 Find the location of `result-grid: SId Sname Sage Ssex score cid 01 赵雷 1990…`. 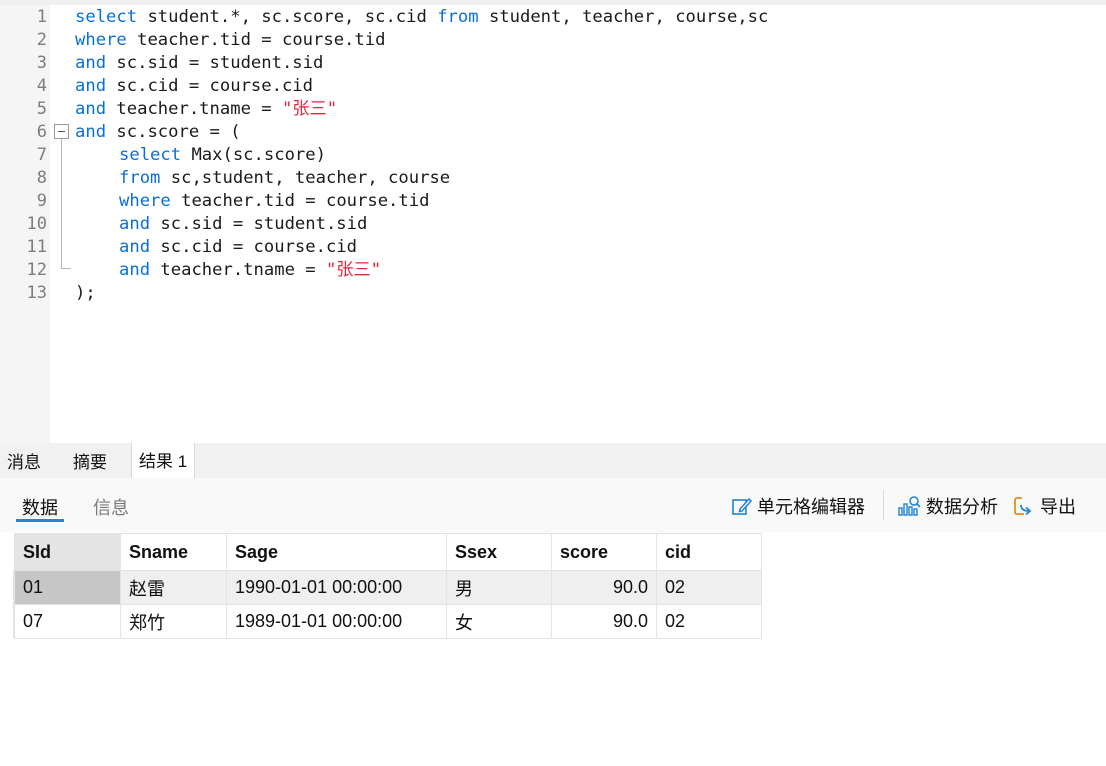

result-grid: SId Sname Sage Ssex score cid 01 赵雷 1990… is located at coordinates (388, 586).